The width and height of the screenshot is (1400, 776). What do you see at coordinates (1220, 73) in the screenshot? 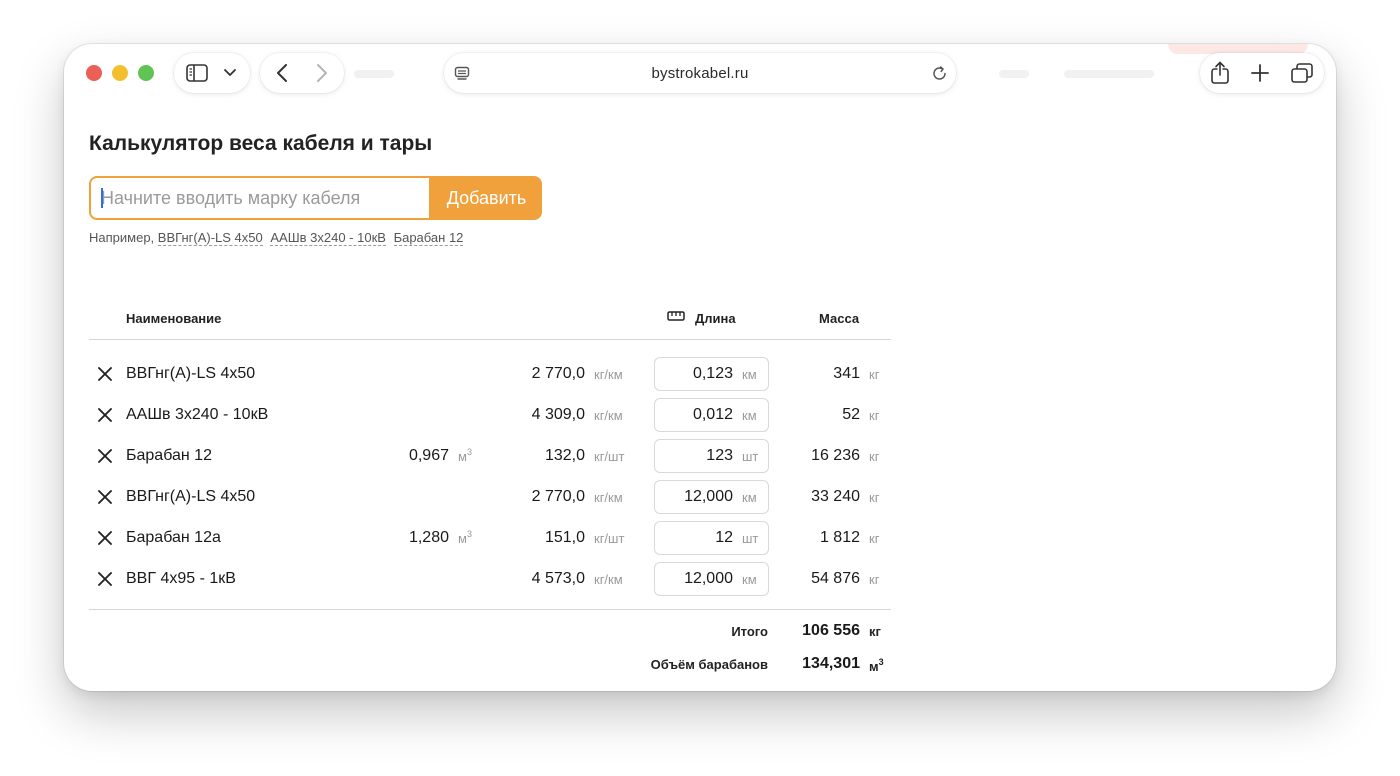
I see `share-icon` at bounding box center [1220, 73].